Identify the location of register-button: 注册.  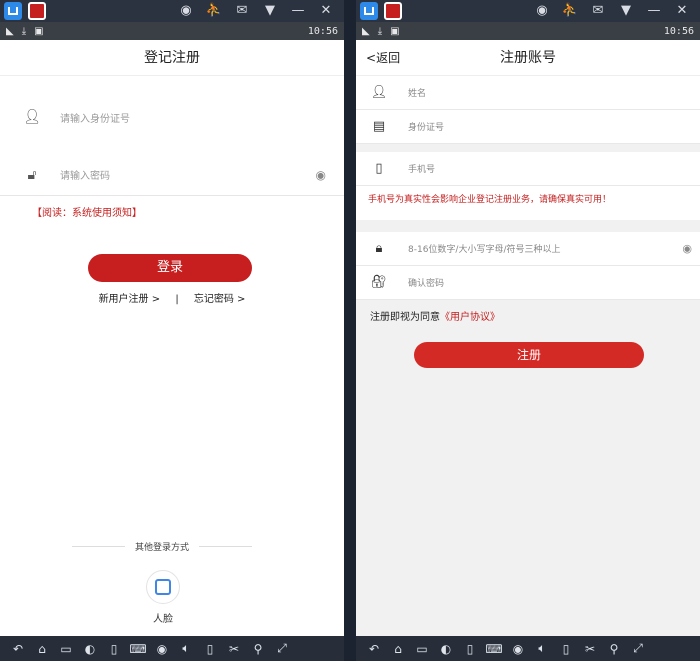
(529, 355).